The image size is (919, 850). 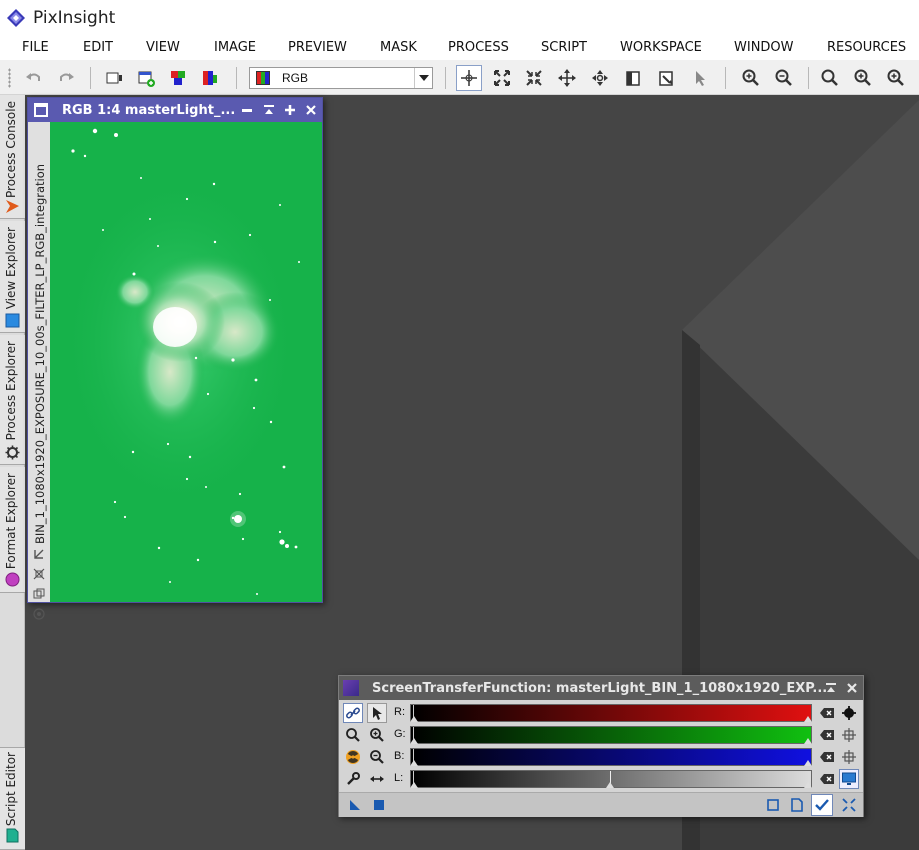 What do you see at coordinates (567, 78) in the screenshot?
I see `pan-mode-button` at bounding box center [567, 78].